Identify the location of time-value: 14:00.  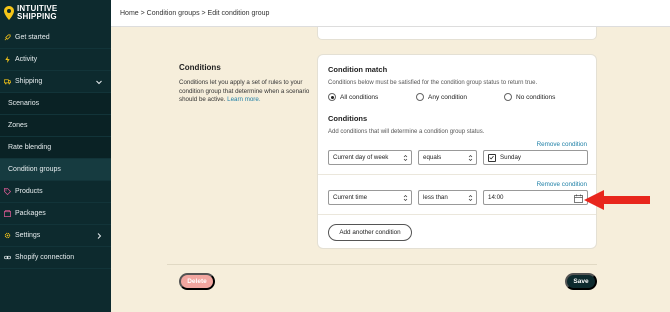
(496, 197).